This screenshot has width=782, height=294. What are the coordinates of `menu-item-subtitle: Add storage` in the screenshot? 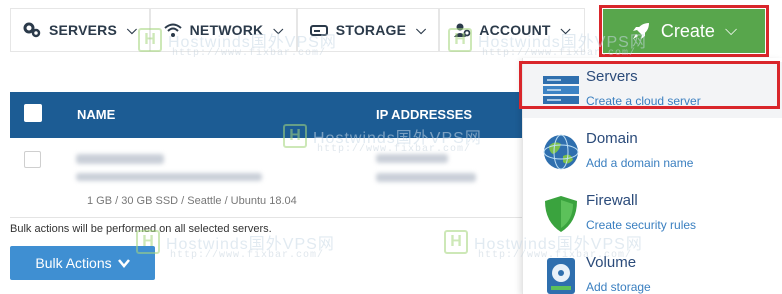 It's located at (618, 287).